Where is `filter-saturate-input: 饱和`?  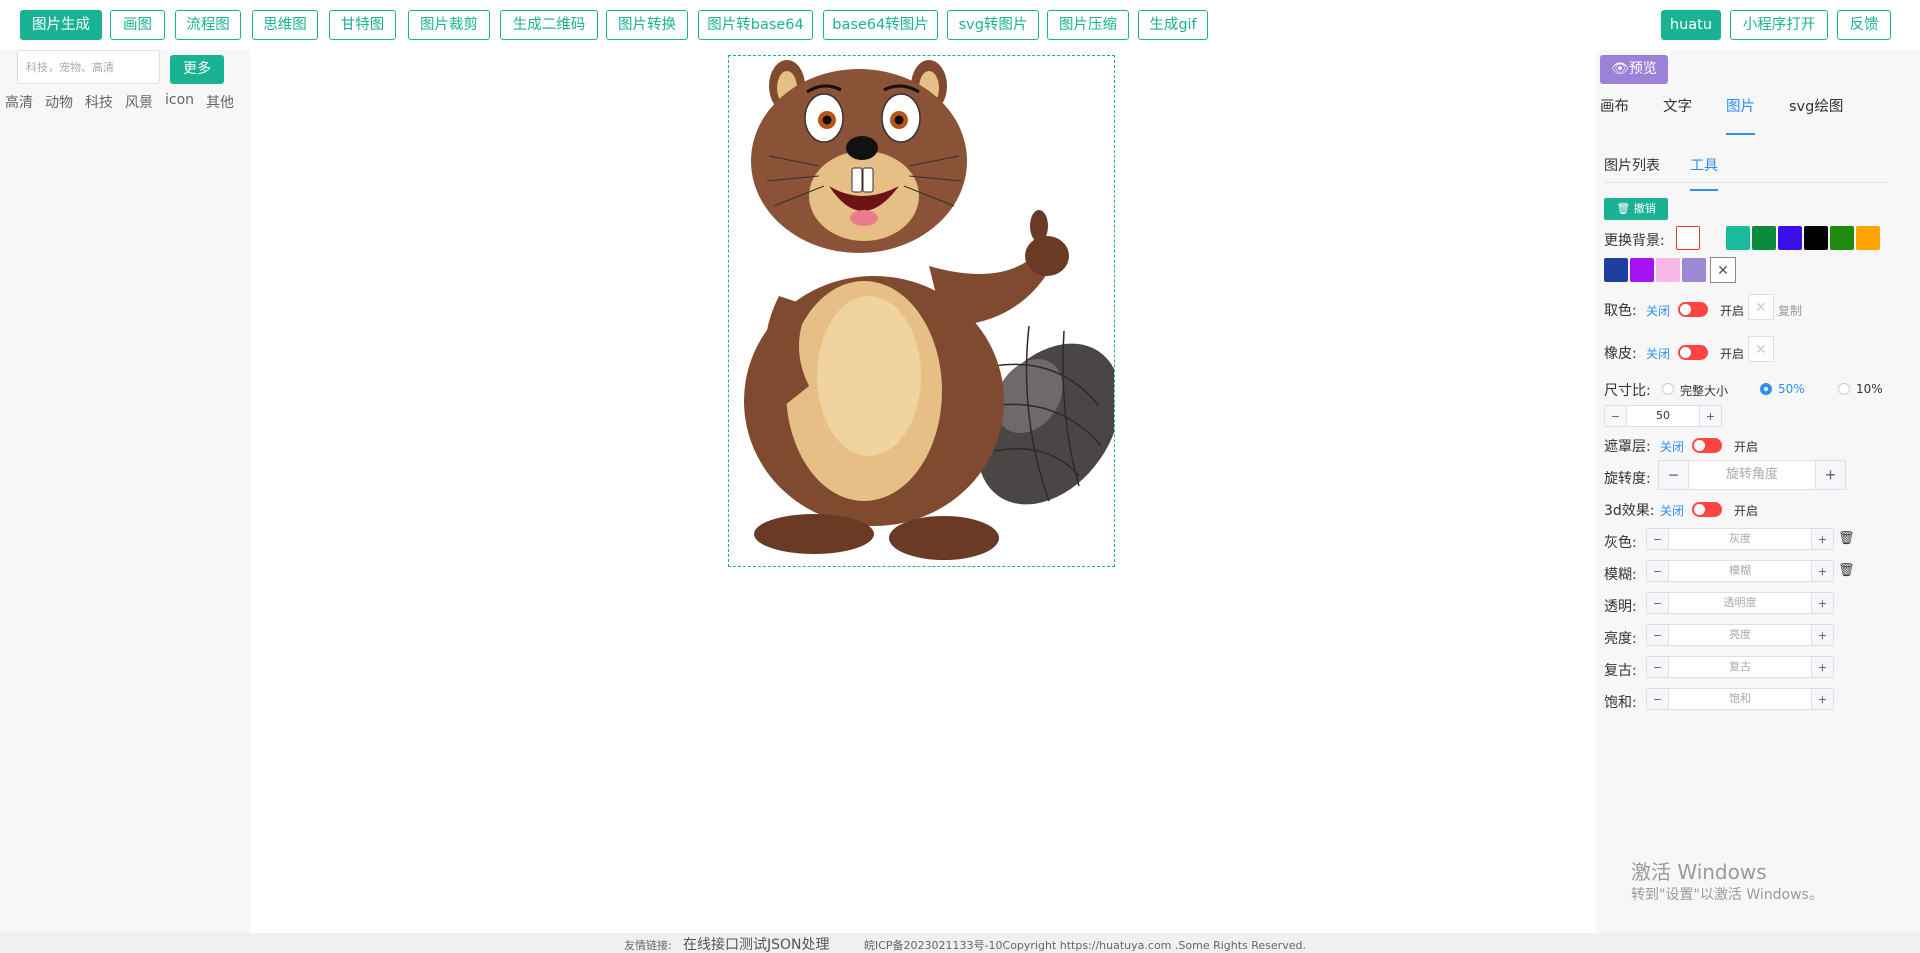
filter-saturate-input: 饱和 is located at coordinates (1740, 699).